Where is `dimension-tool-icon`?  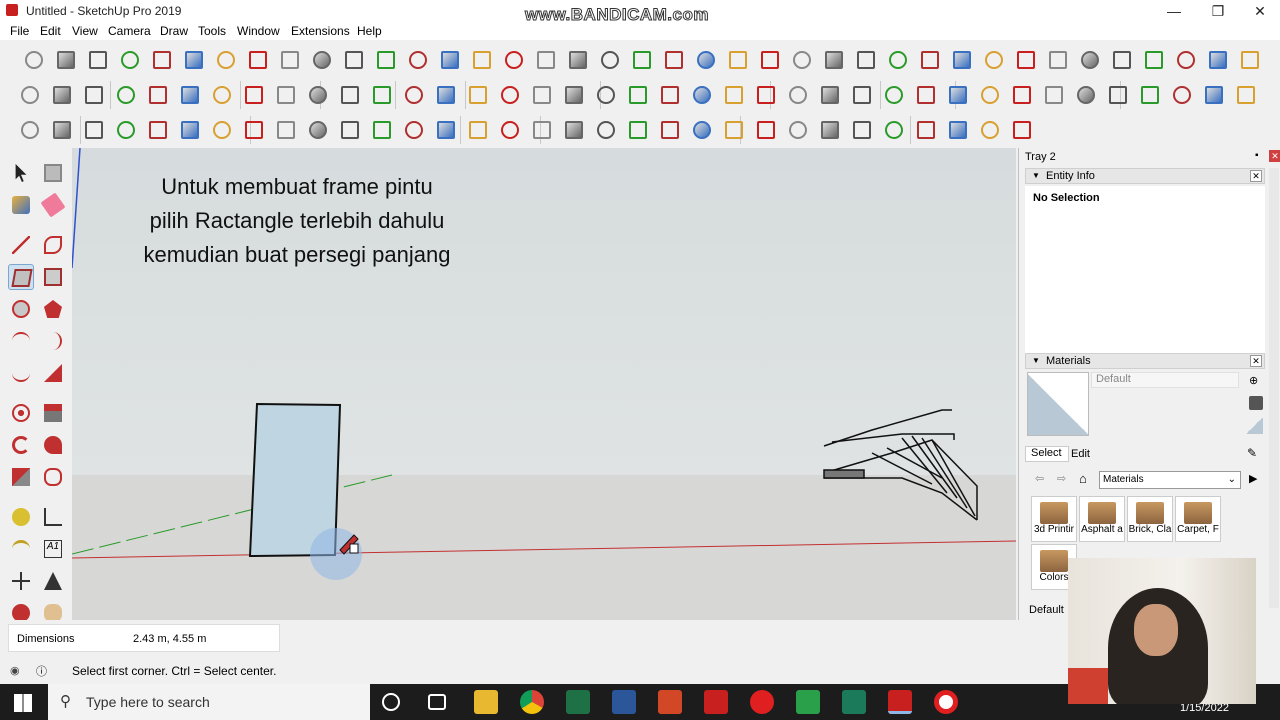 dimension-tool-icon is located at coordinates (53, 517).